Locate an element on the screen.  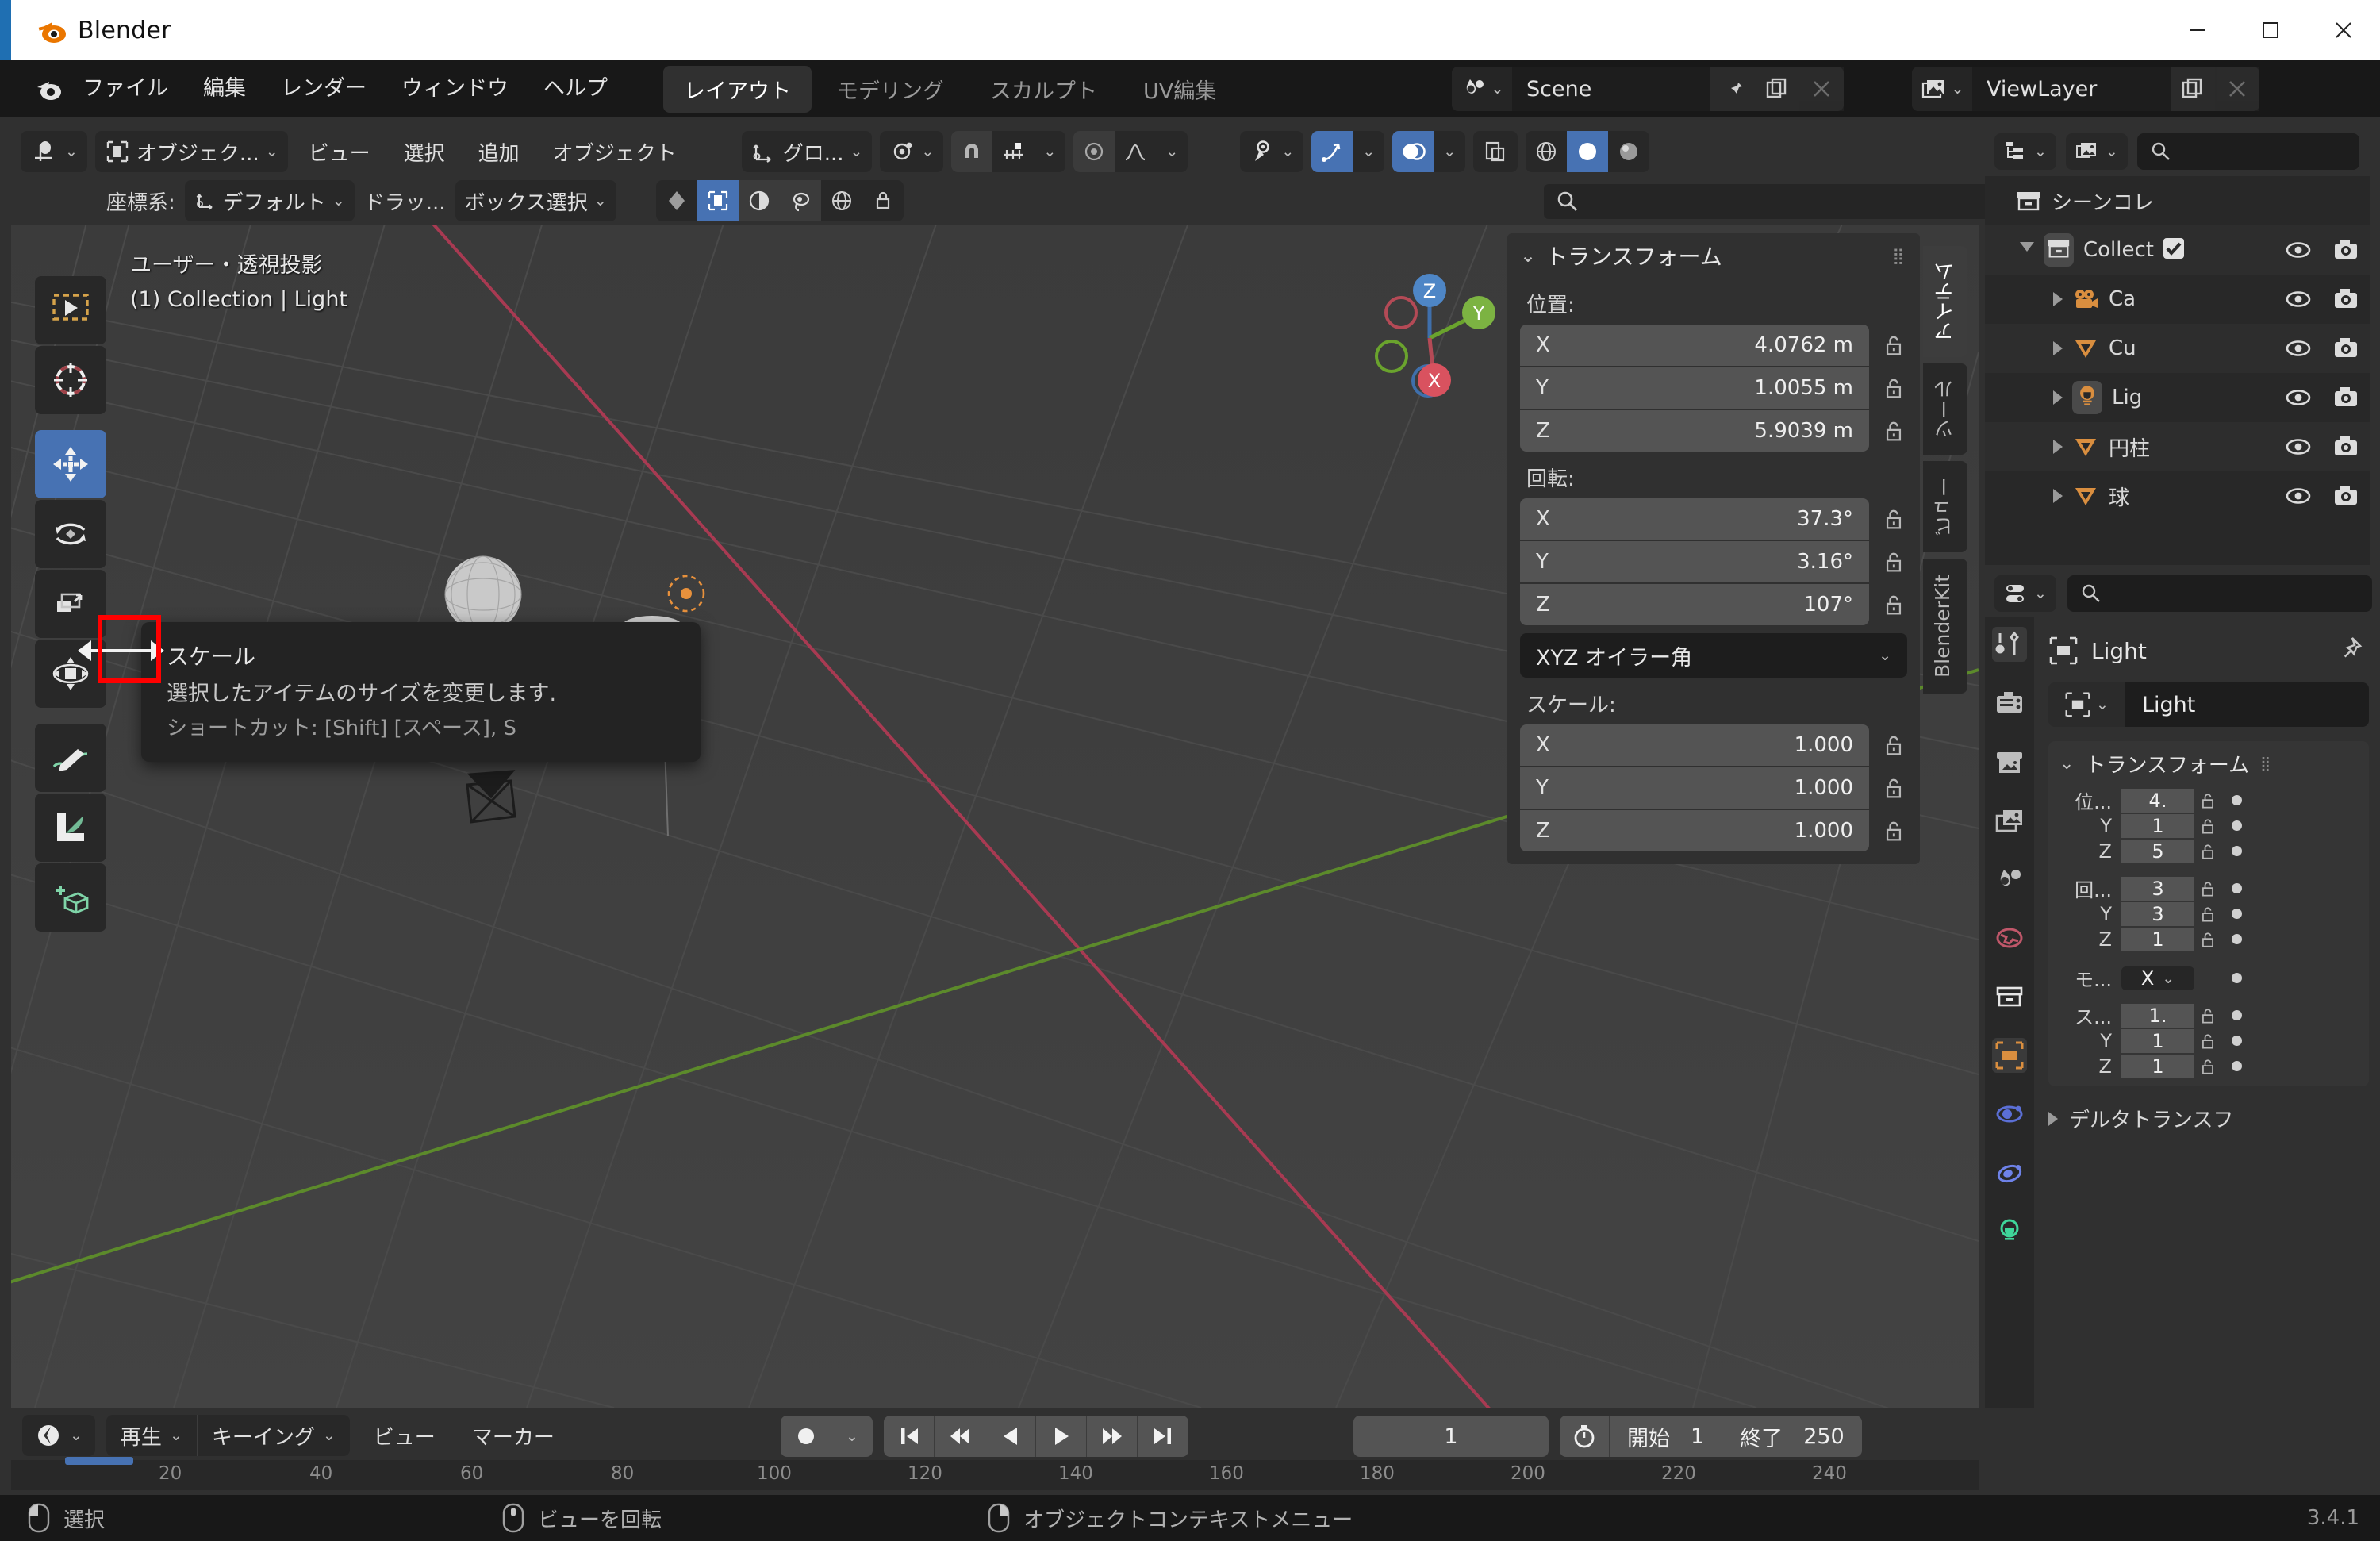
solid-shading-icon is located at coordinates (1588, 151).